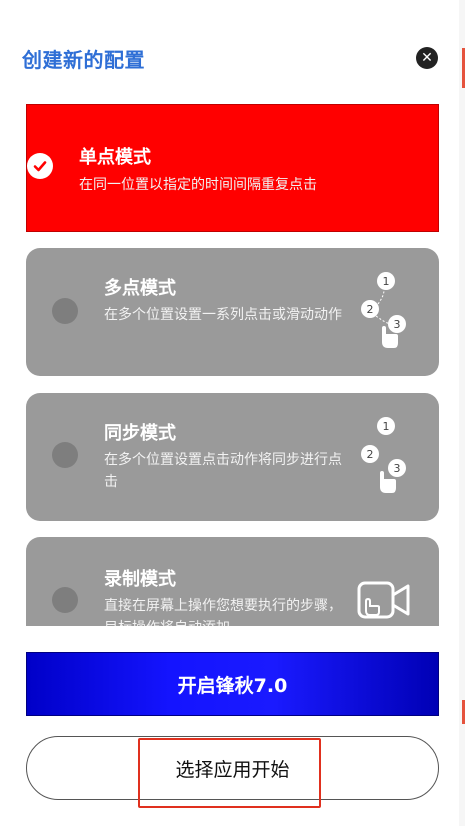 This screenshot has height=826, width=465. I want to click on mode-description: 在同一位置以指定的时间间隔重复点击, so click(198, 185).